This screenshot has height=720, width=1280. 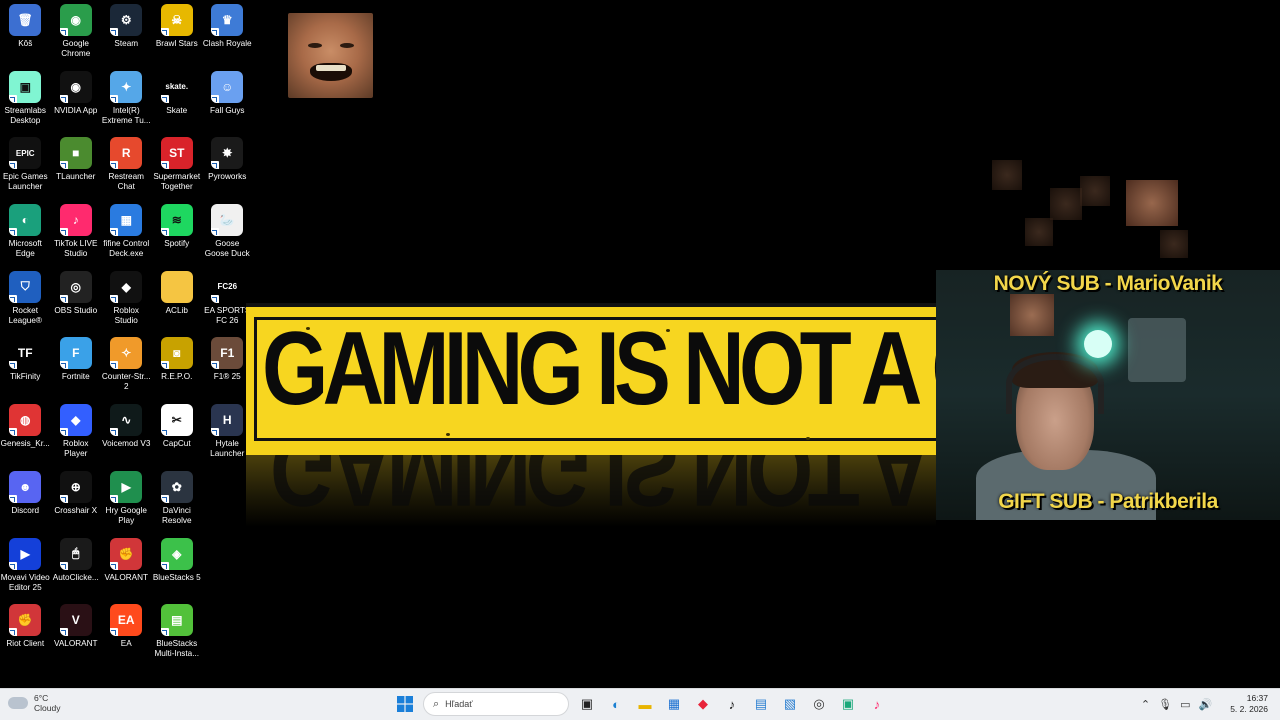 I want to click on desktop-icon: ⛉ Rocket League®, so click(x=25, y=300).